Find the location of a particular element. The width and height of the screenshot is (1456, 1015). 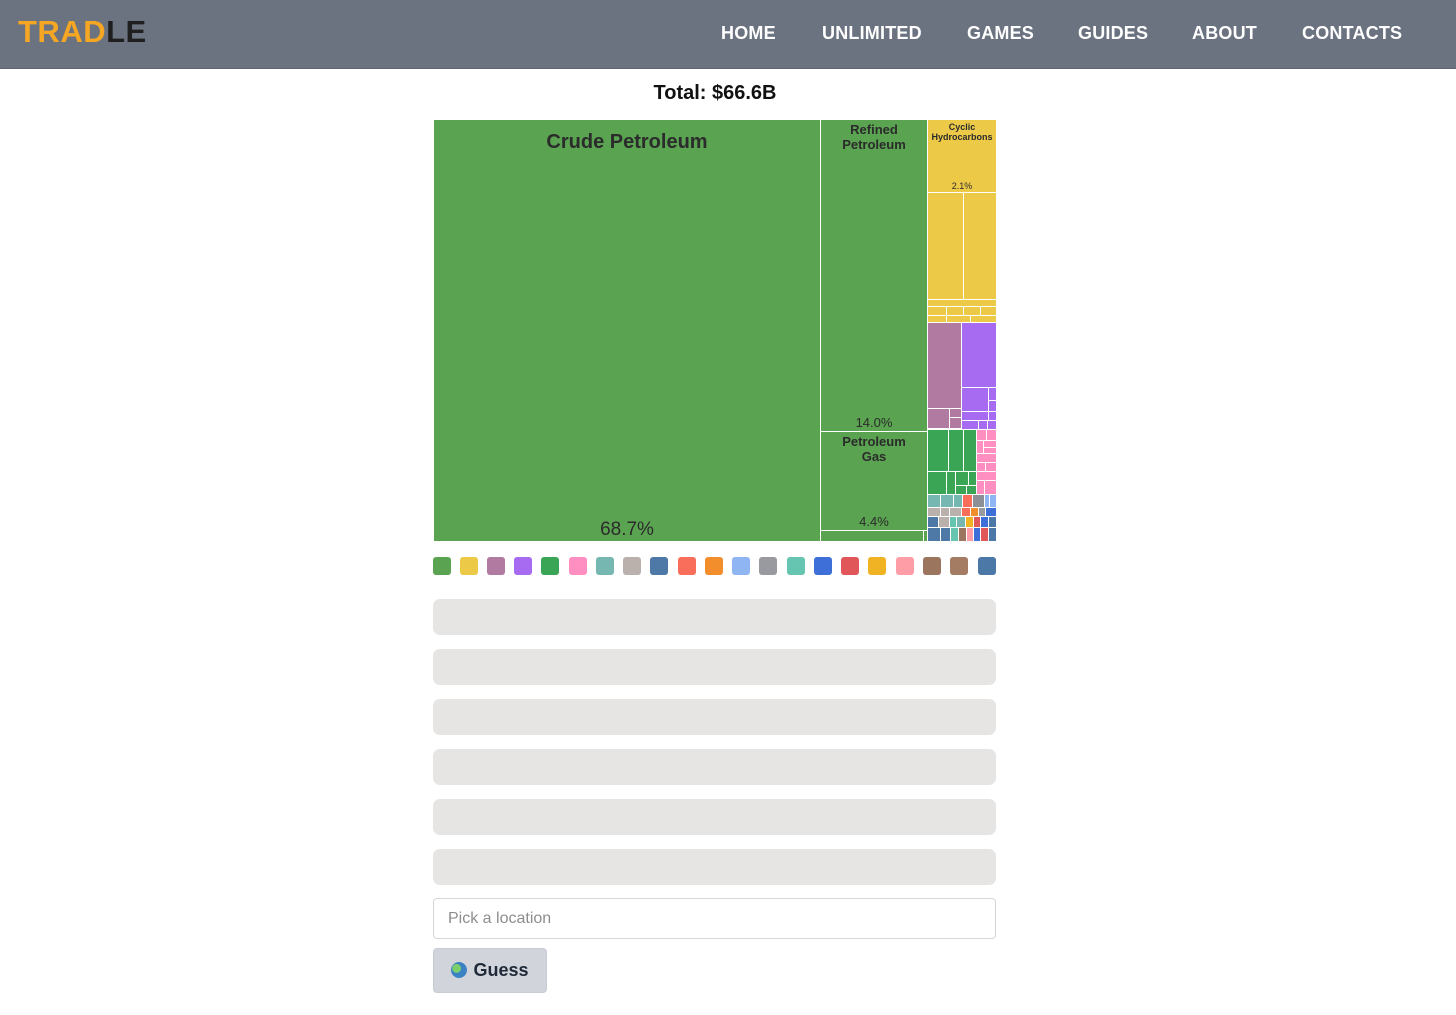

treemap-cell-refined-petroleum: Refined Petroleum 14.0% is located at coordinates (874, 275).